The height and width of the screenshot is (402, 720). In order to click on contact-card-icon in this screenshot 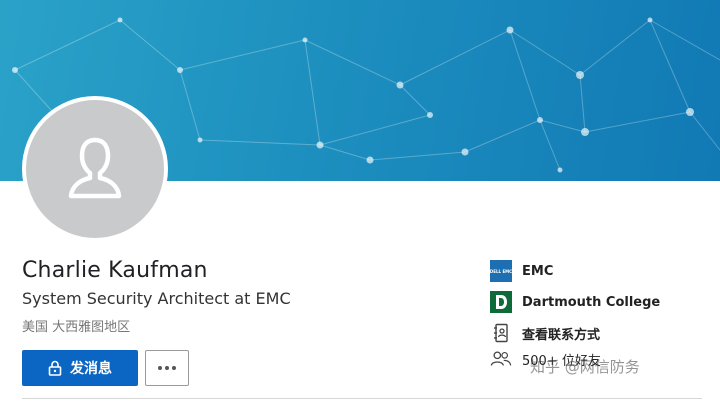, I will do `click(501, 333)`.